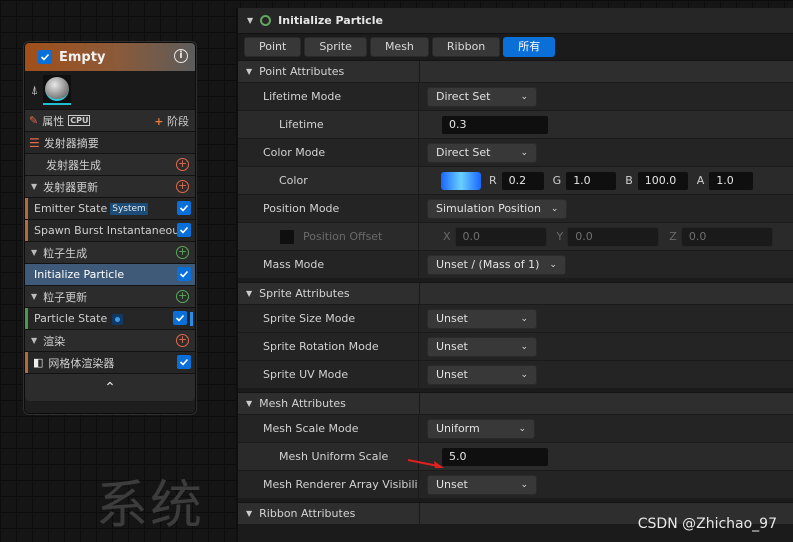 The height and width of the screenshot is (542, 793). What do you see at coordinates (118, 319) in the screenshot?
I see `particle-state-icon` at bounding box center [118, 319].